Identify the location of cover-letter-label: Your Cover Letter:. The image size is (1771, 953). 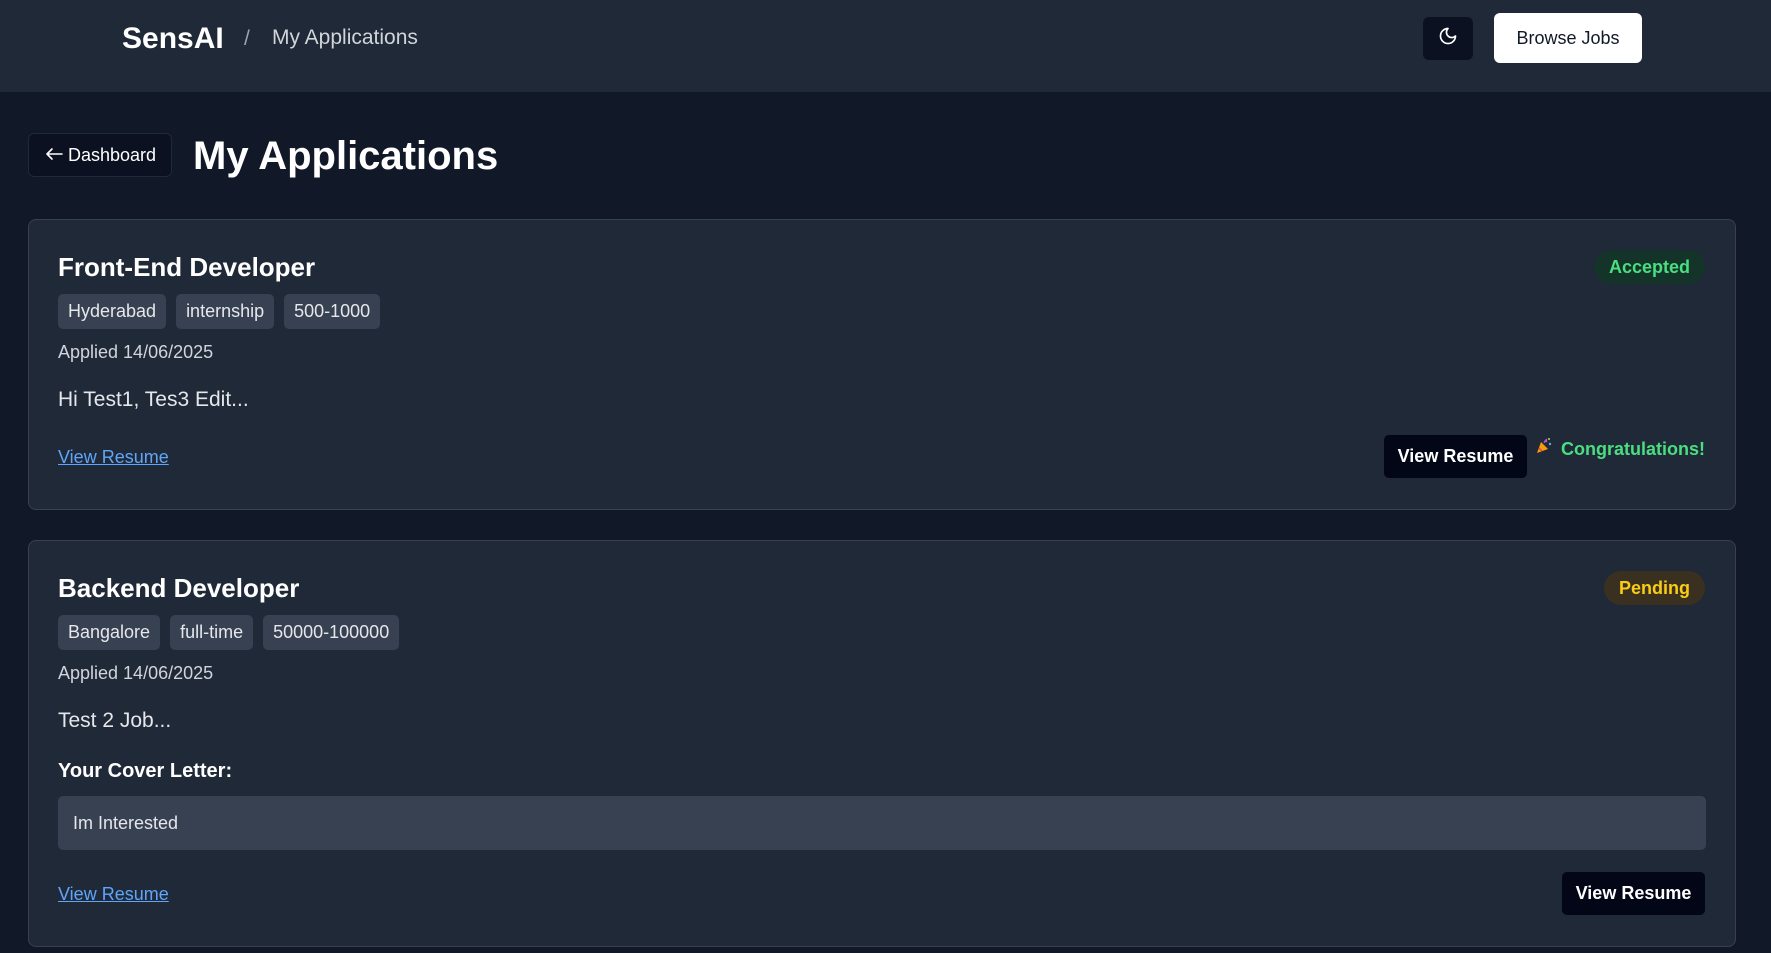
(145, 771).